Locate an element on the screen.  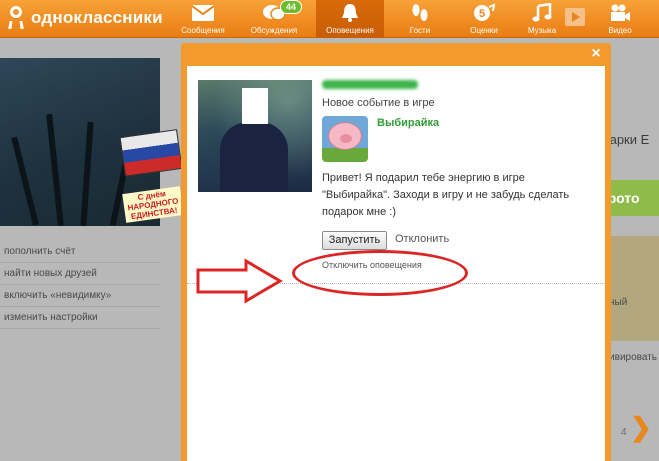
decline-link: Отклонить is located at coordinates (422, 239).